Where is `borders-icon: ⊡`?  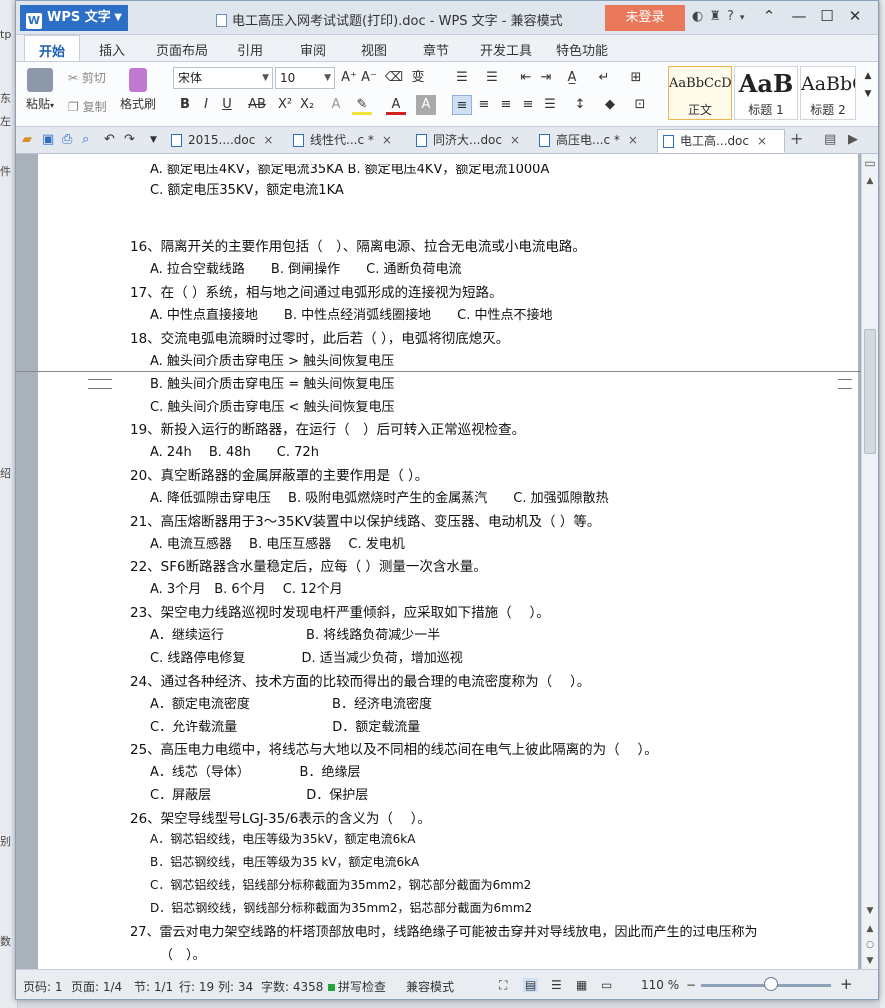
borders-icon: ⊡ is located at coordinates (640, 105).